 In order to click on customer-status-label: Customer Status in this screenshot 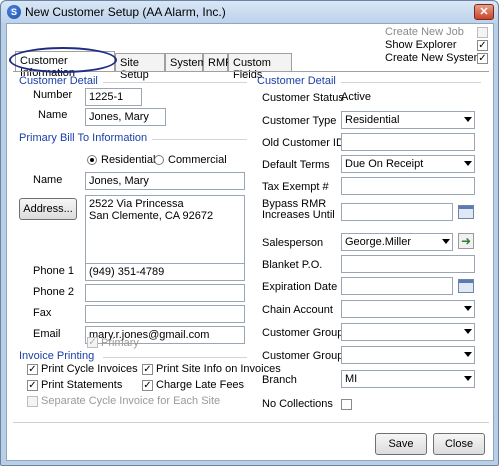, I will do `click(303, 98)`.